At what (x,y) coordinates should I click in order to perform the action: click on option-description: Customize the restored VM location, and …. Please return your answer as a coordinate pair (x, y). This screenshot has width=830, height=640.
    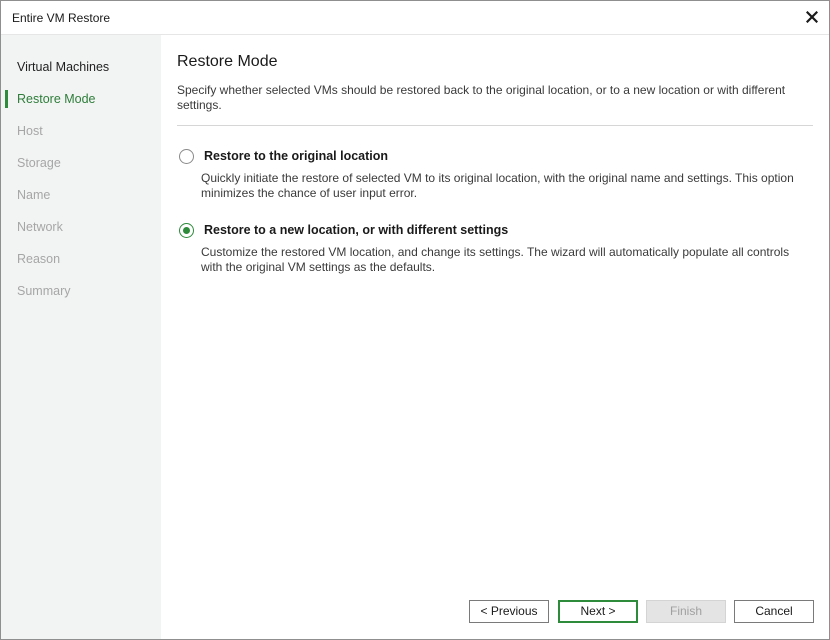
    Looking at the image, I should click on (495, 259).